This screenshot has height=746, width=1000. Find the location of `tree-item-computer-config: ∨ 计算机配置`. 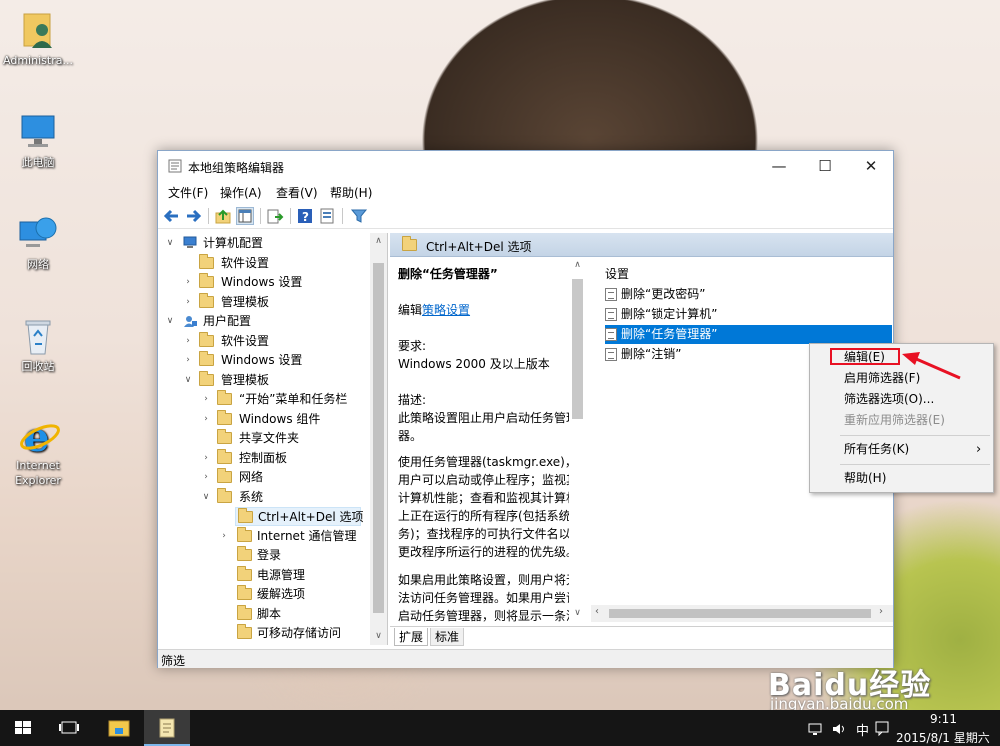

tree-item-computer-config: ∨ 计算机配置 is located at coordinates (265, 243).